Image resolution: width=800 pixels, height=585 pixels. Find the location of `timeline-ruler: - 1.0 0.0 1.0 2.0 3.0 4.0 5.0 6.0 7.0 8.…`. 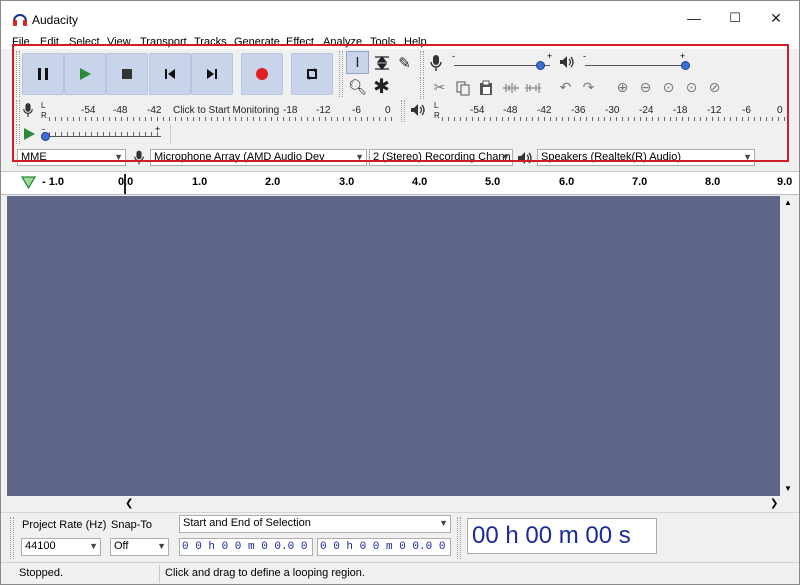

timeline-ruler: - 1.0 0.0 1.0 2.0 3.0 4.0 5.0 6.0 7.0 8.… is located at coordinates (400, 183).